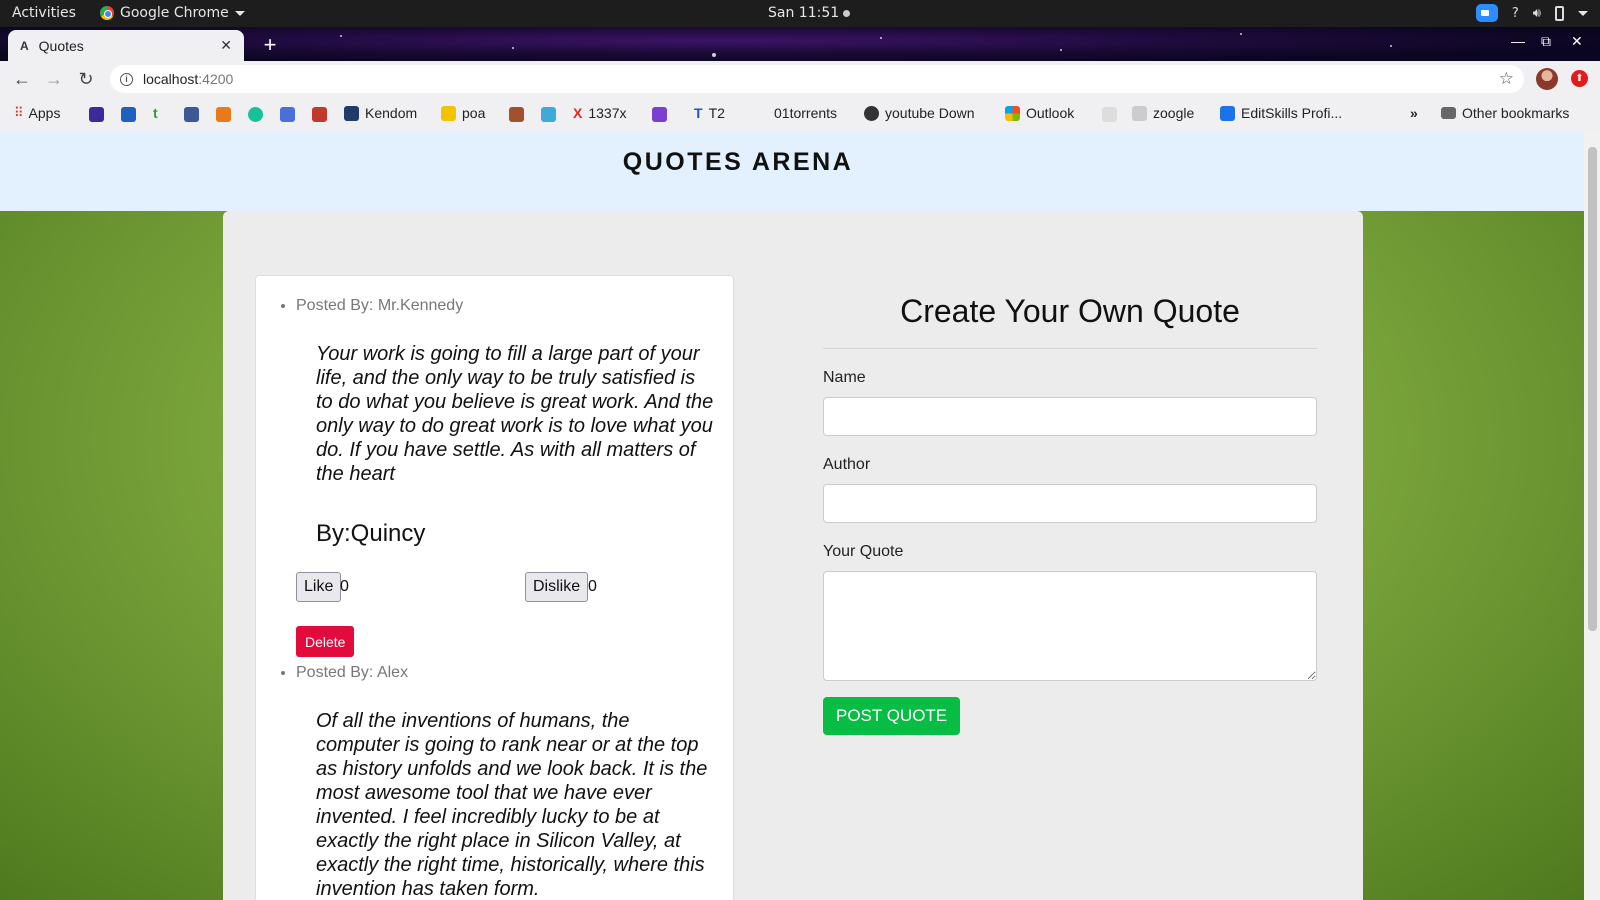  What do you see at coordinates (44, 13) in the screenshot?
I see `activities-button: Activities` at bounding box center [44, 13].